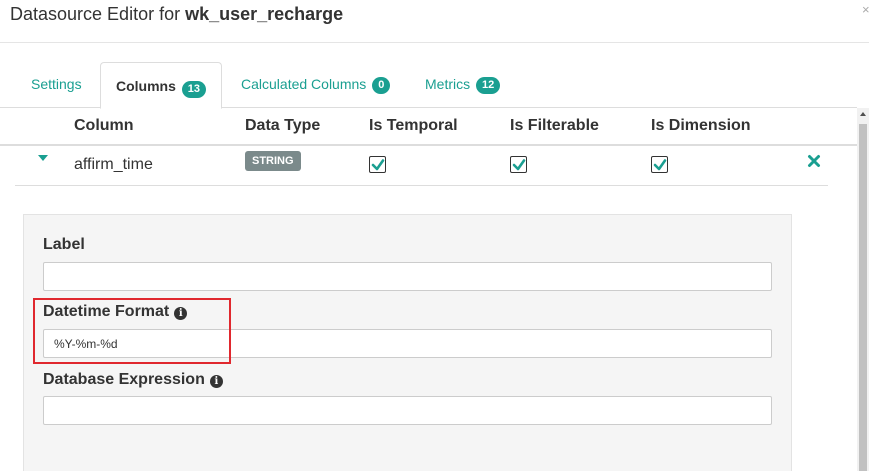 This screenshot has width=869, height=471. I want to click on tab-columns-label: Columns, so click(146, 86).